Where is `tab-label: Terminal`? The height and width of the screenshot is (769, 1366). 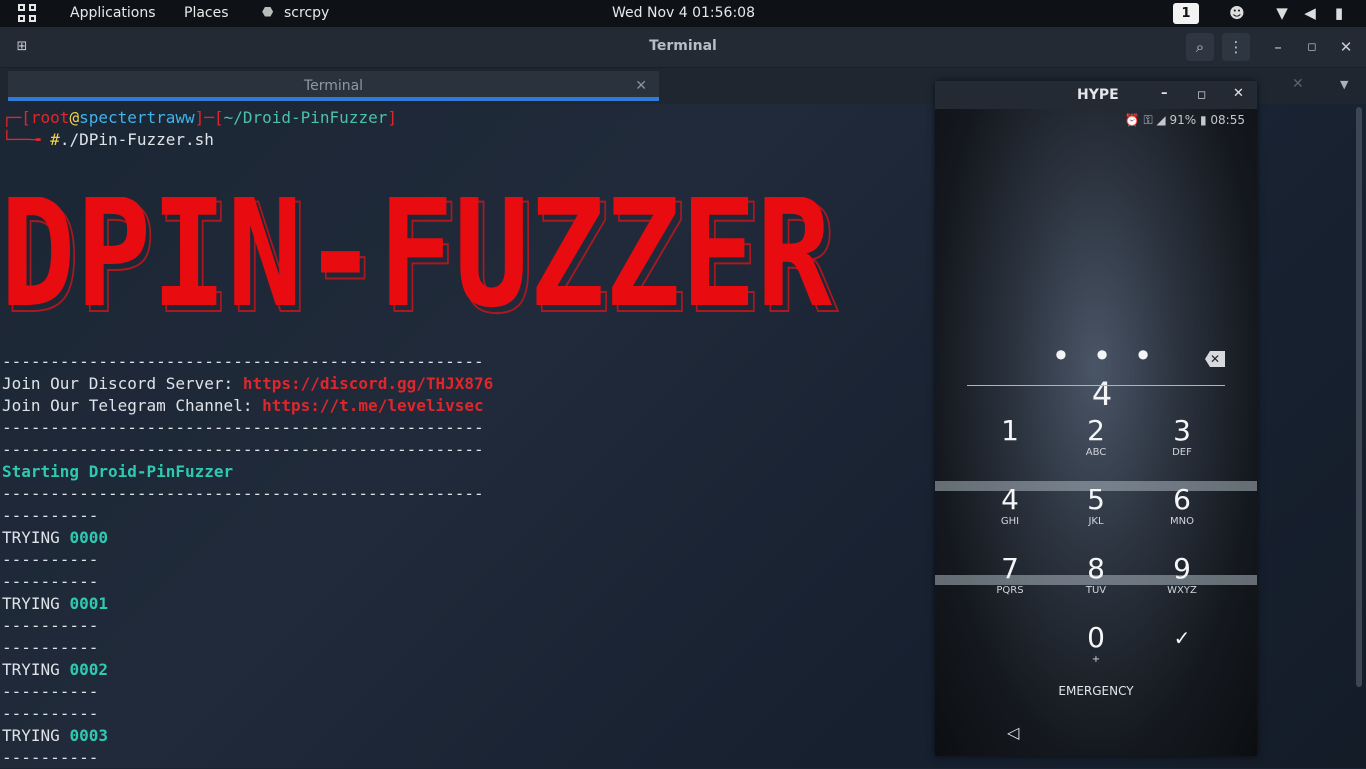 tab-label: Terminal is located at coordinates (333, 86).